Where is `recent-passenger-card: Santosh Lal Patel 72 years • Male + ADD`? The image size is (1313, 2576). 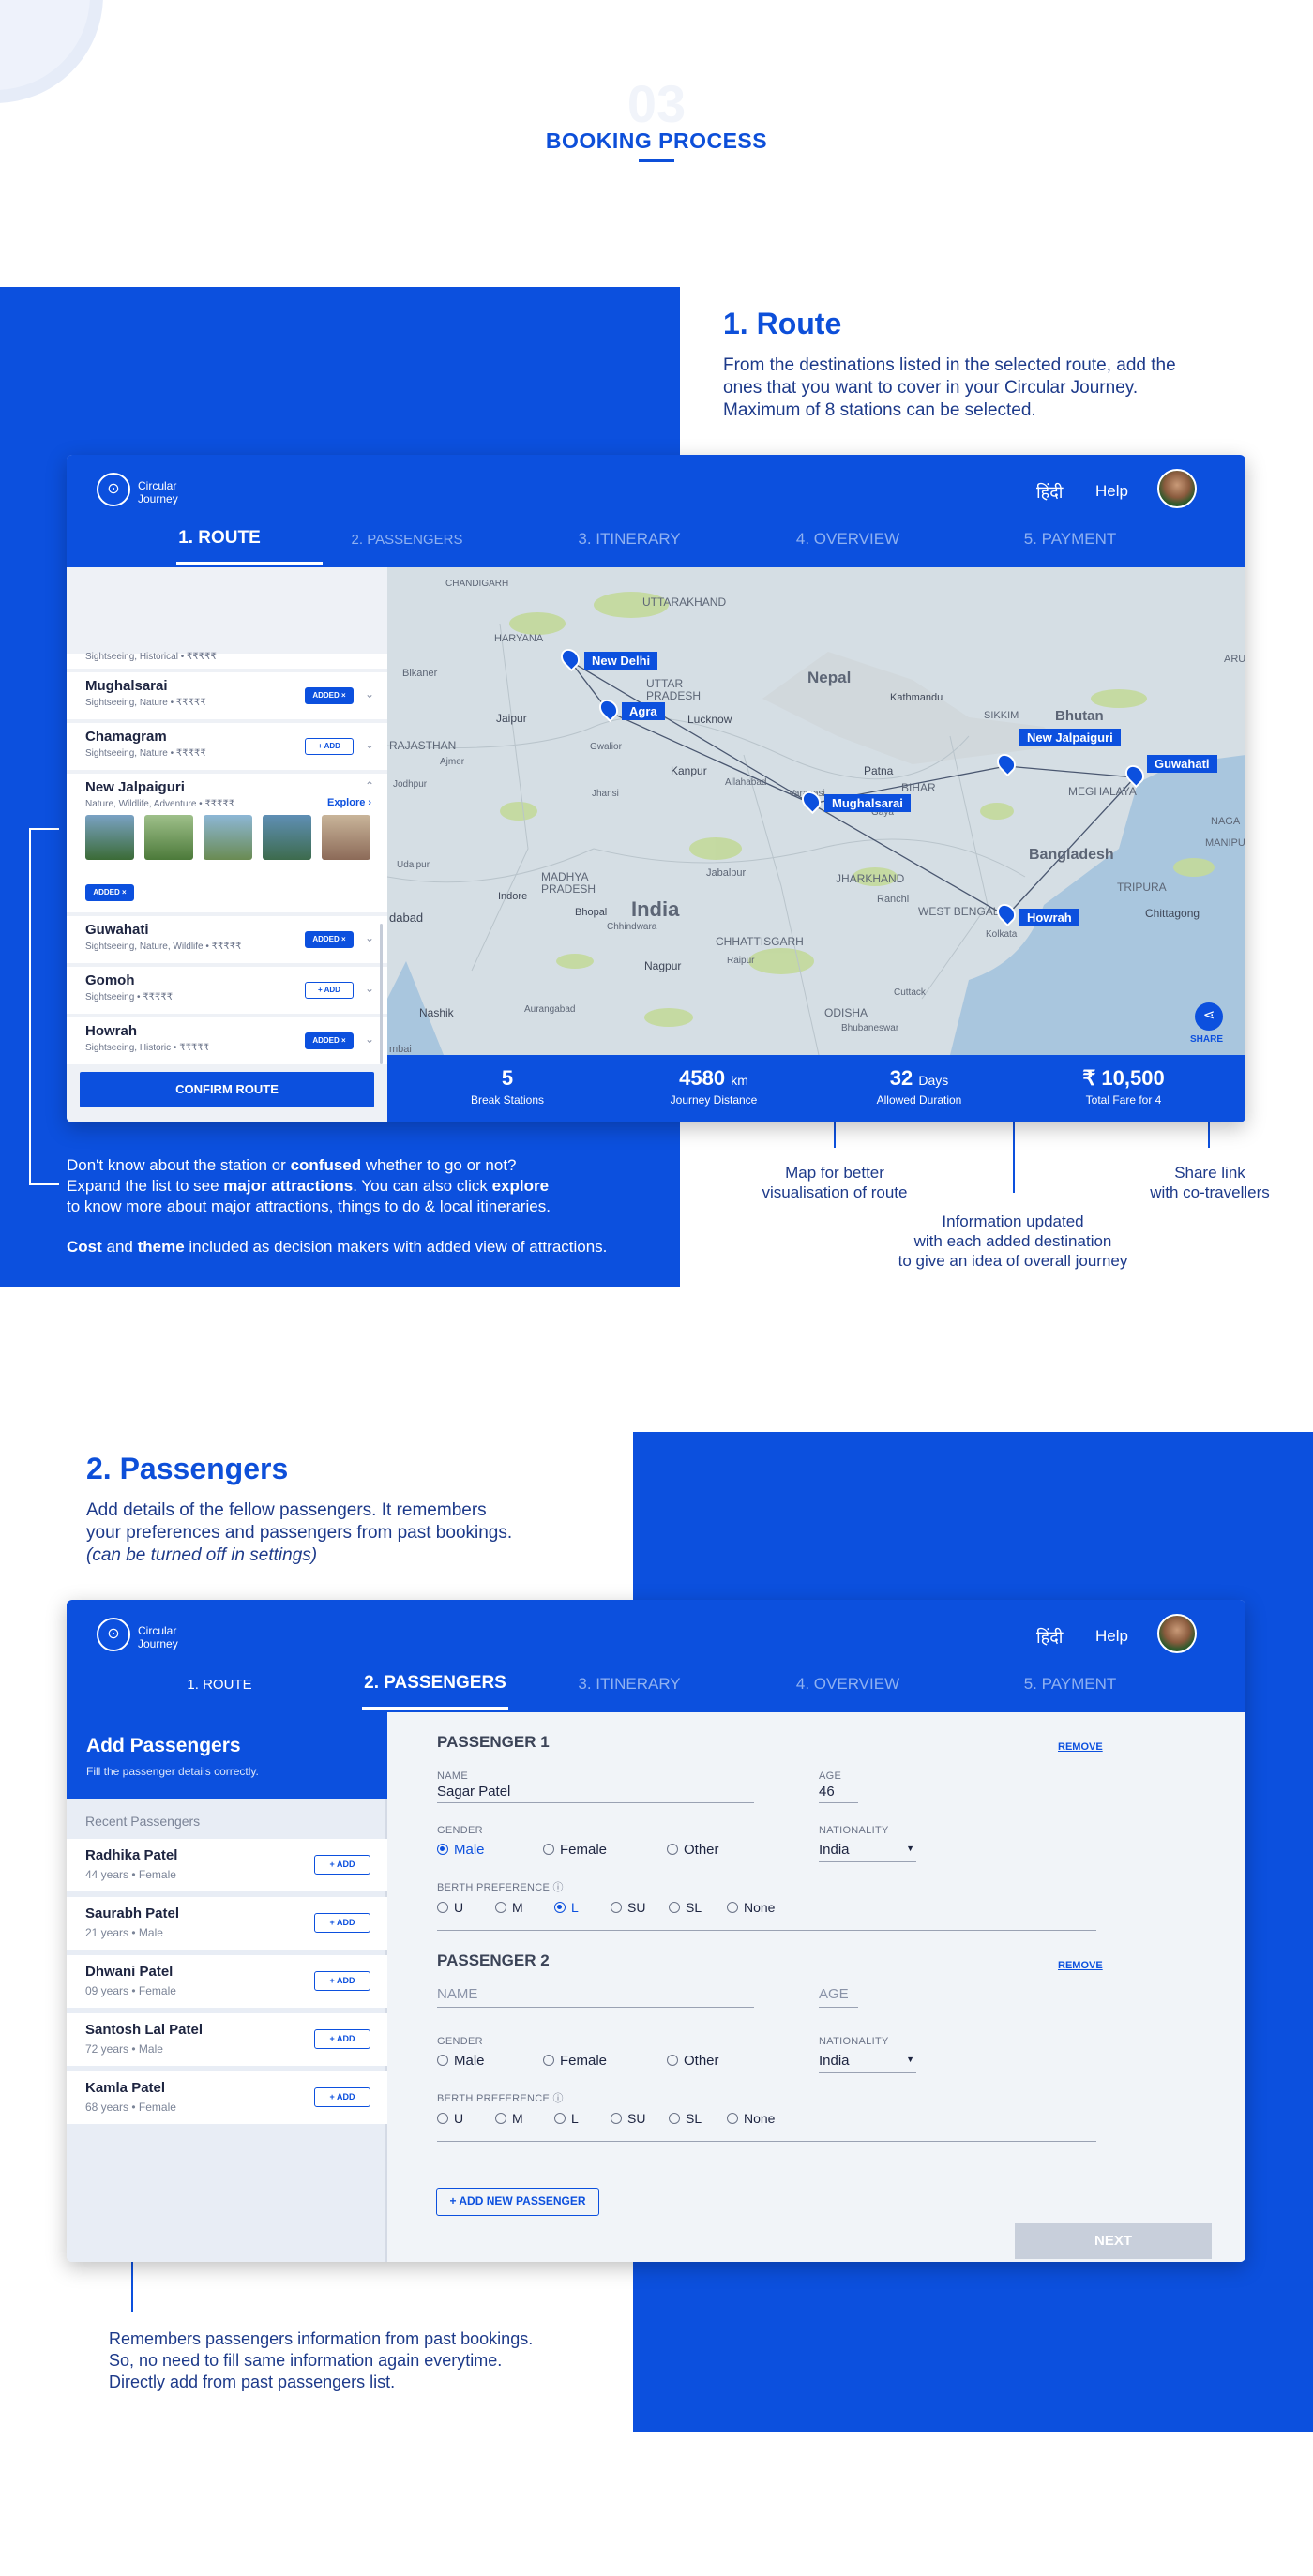 recent-passenger-card: Santosh Lal Patel 72 years • Male + ADD is located at coordinates (227, 2039).